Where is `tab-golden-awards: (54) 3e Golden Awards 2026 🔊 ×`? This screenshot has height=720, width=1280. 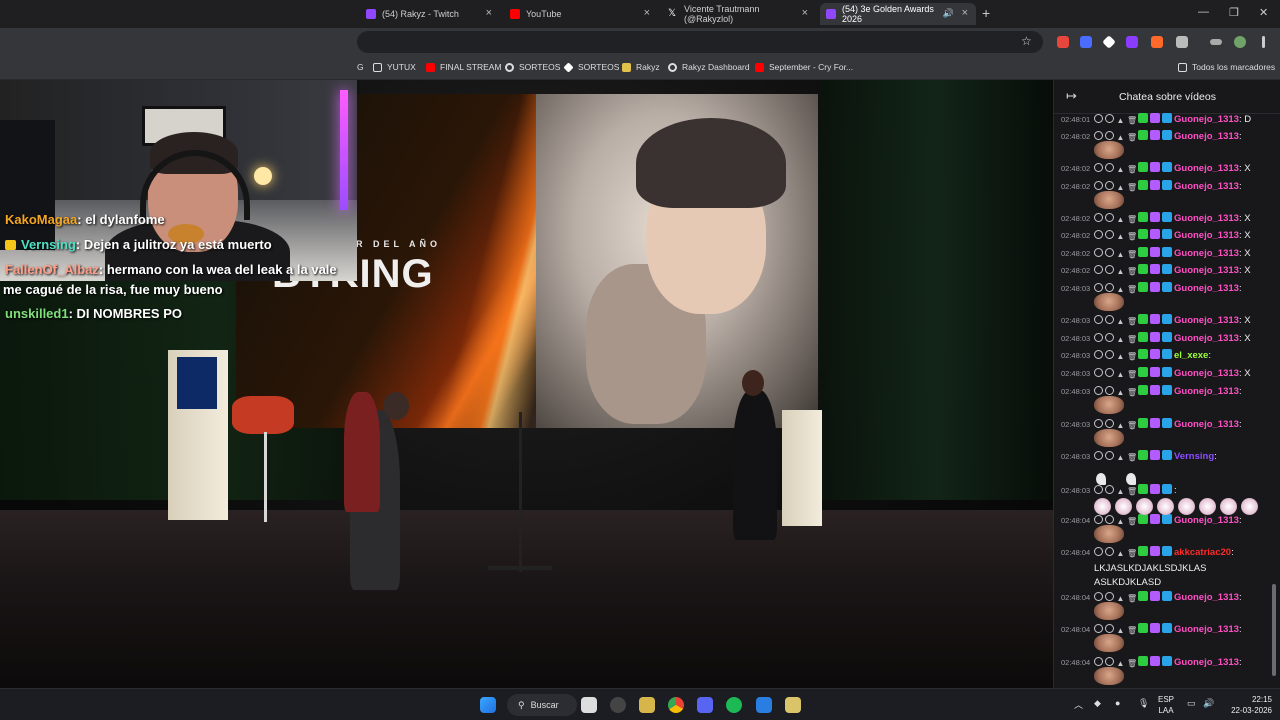 tab-golden-awards: (54) 3e Golden Awards 2026 🔊 × is located at coordinates (898, 14).